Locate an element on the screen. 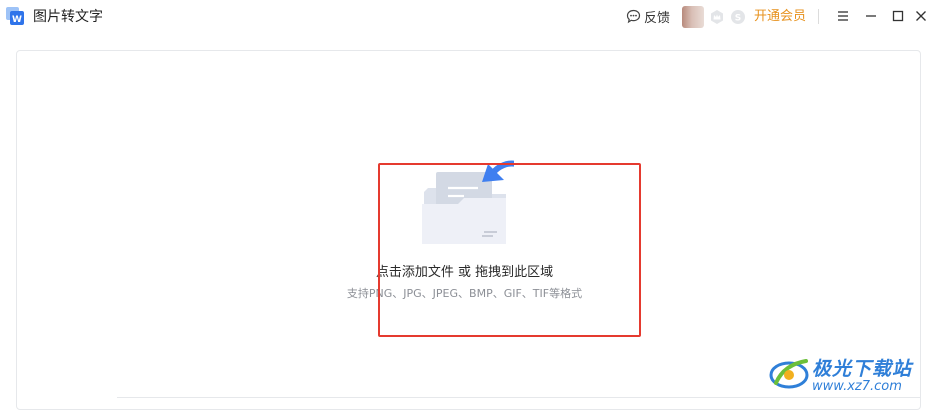  vip-crown-badge-icon is located at coordinates (717, 17).